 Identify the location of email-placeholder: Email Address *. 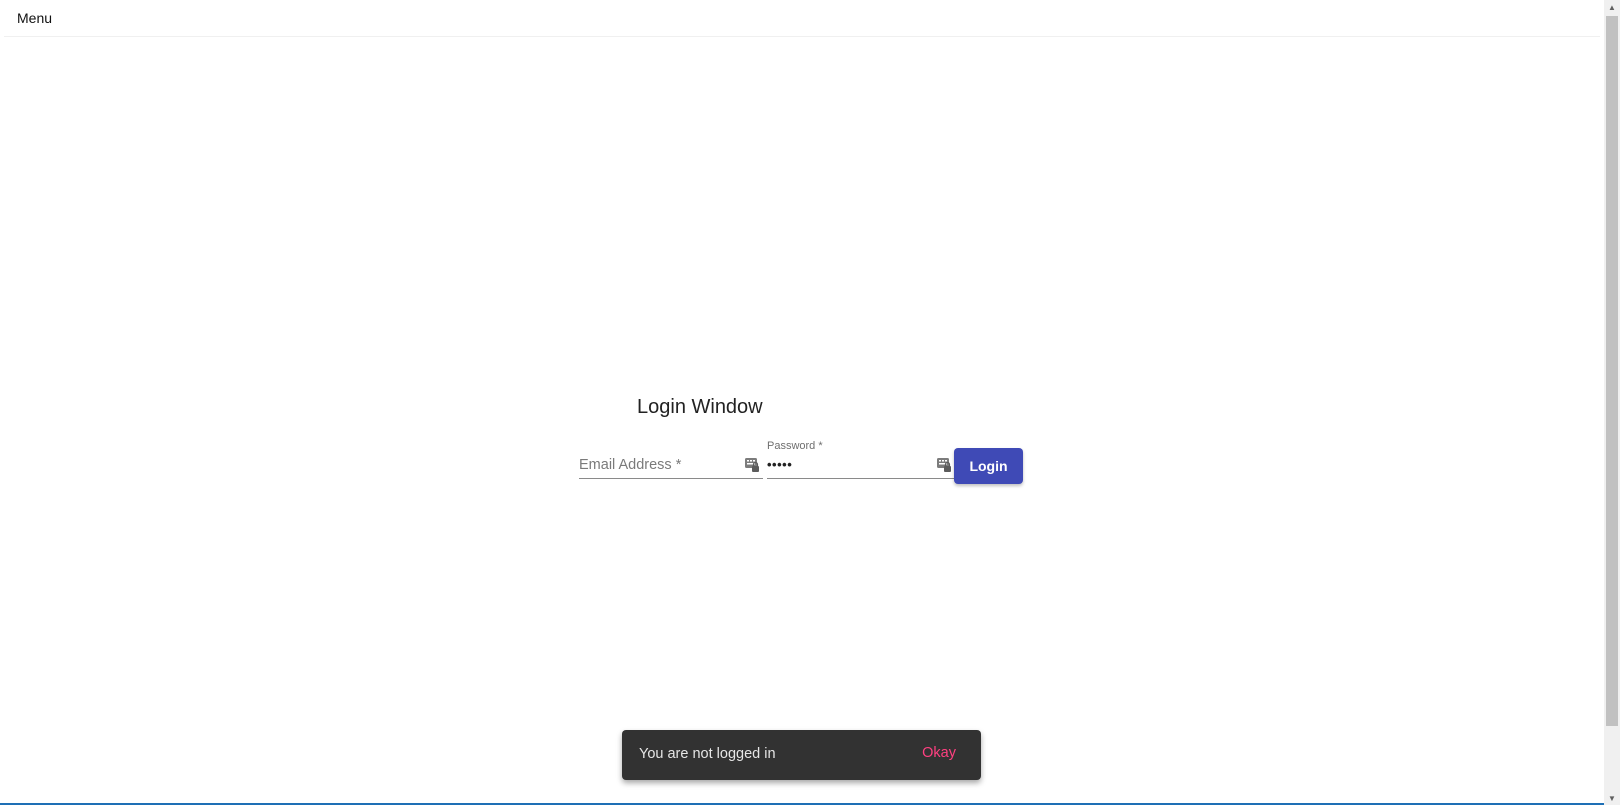
(630, 465).